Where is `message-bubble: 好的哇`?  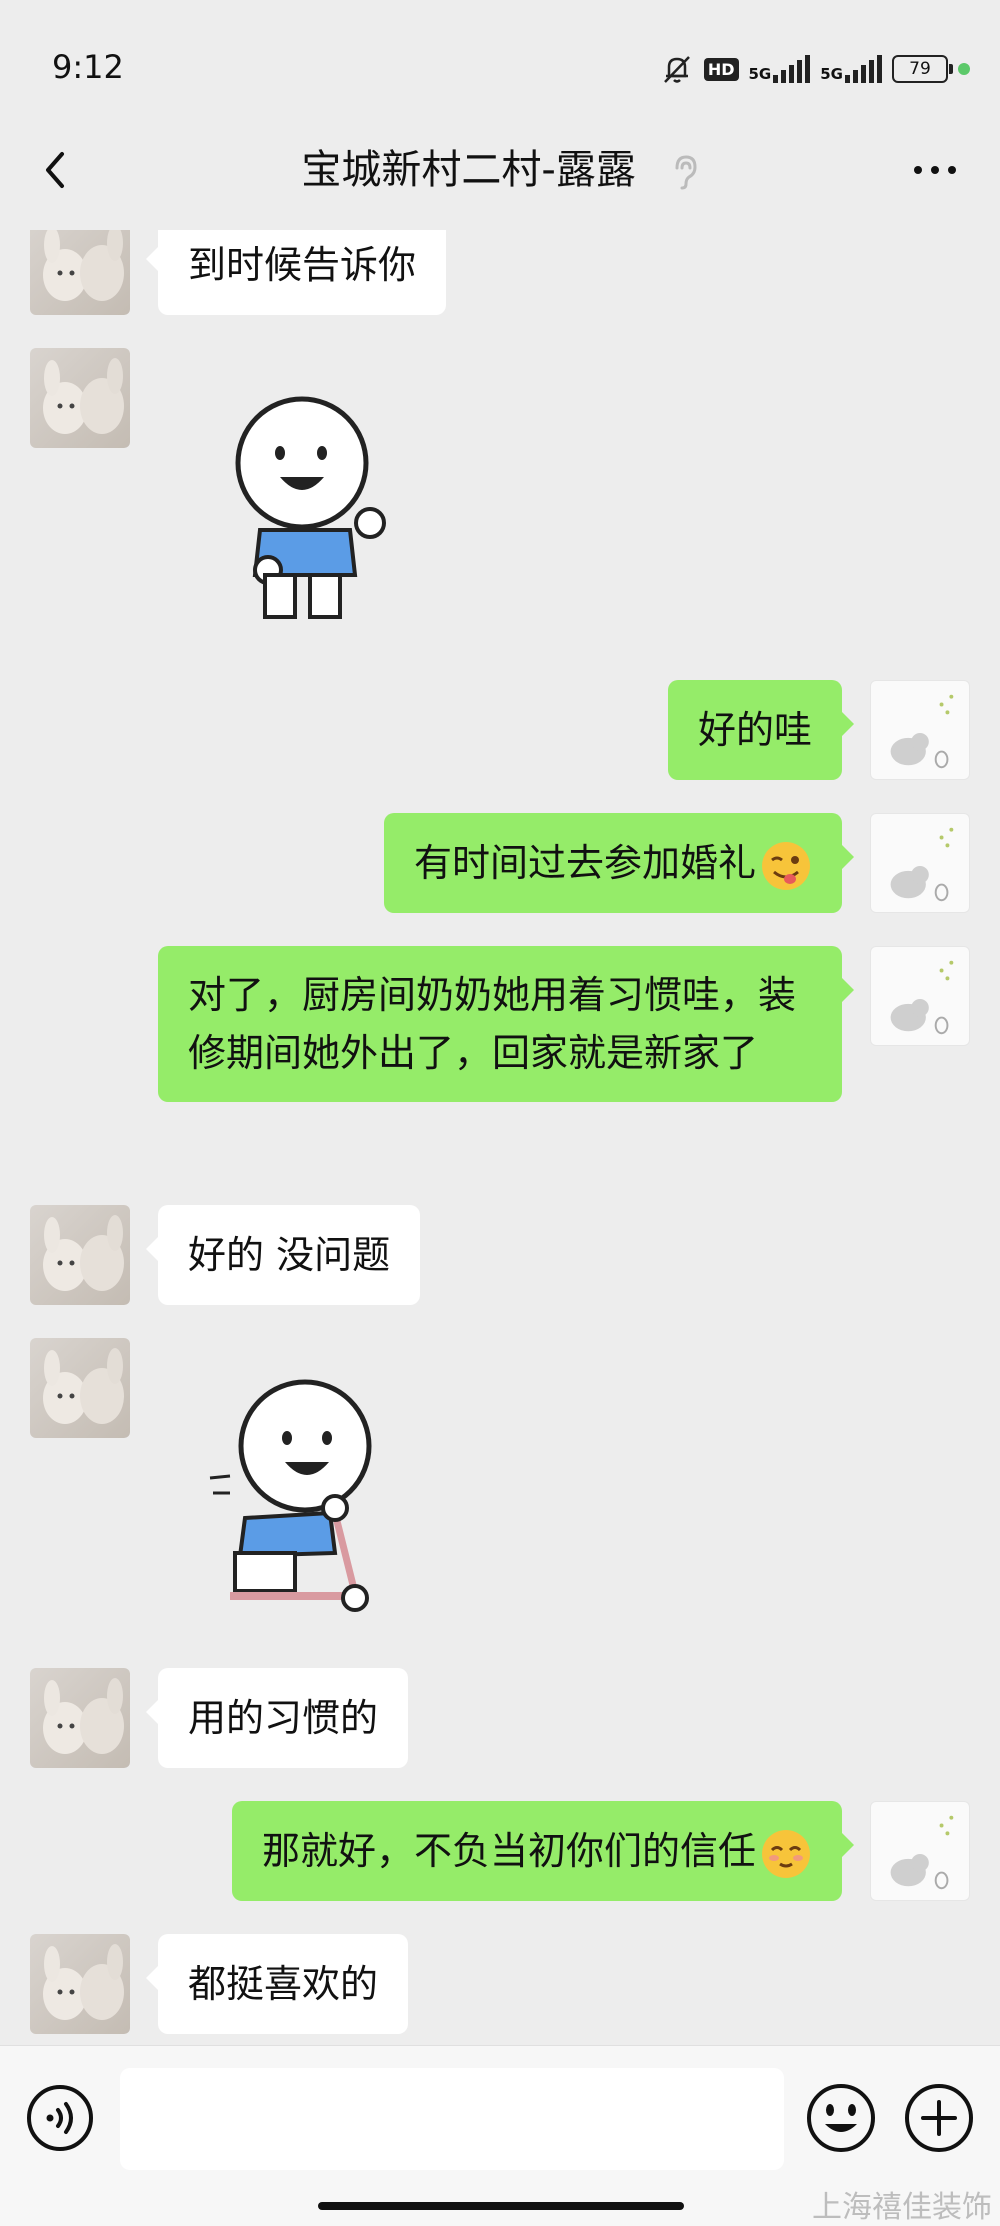 message-bubble: 好的哇 is located at coordinates (761, 730).